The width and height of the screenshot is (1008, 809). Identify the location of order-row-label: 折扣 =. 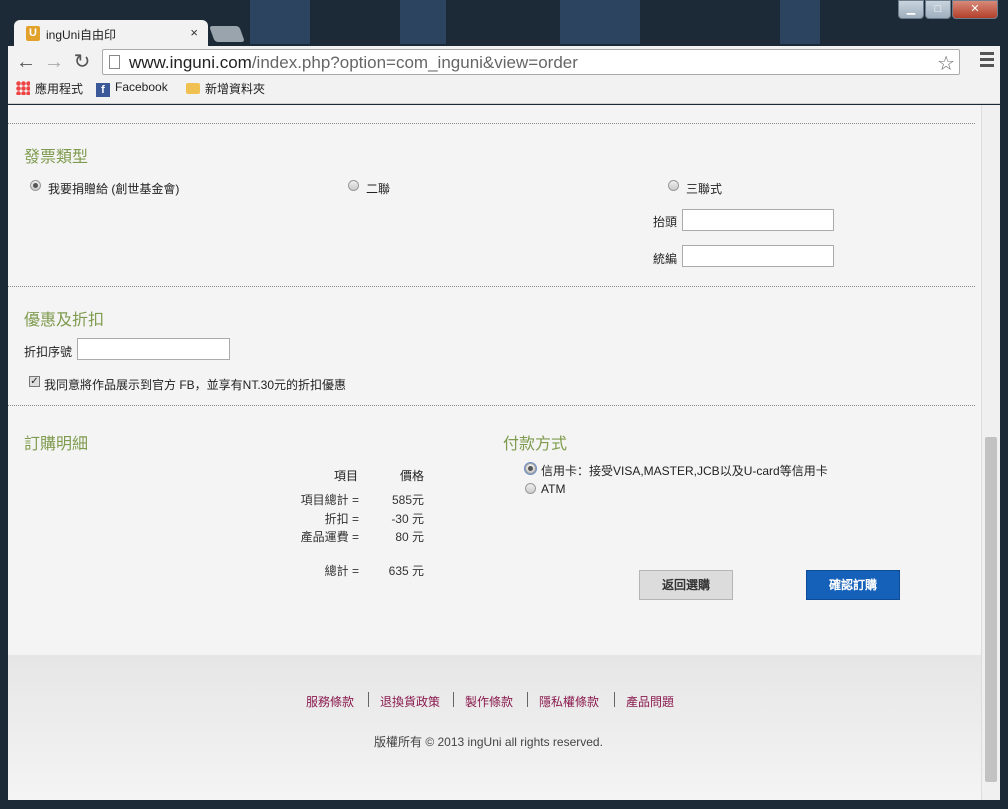
(341, 519).